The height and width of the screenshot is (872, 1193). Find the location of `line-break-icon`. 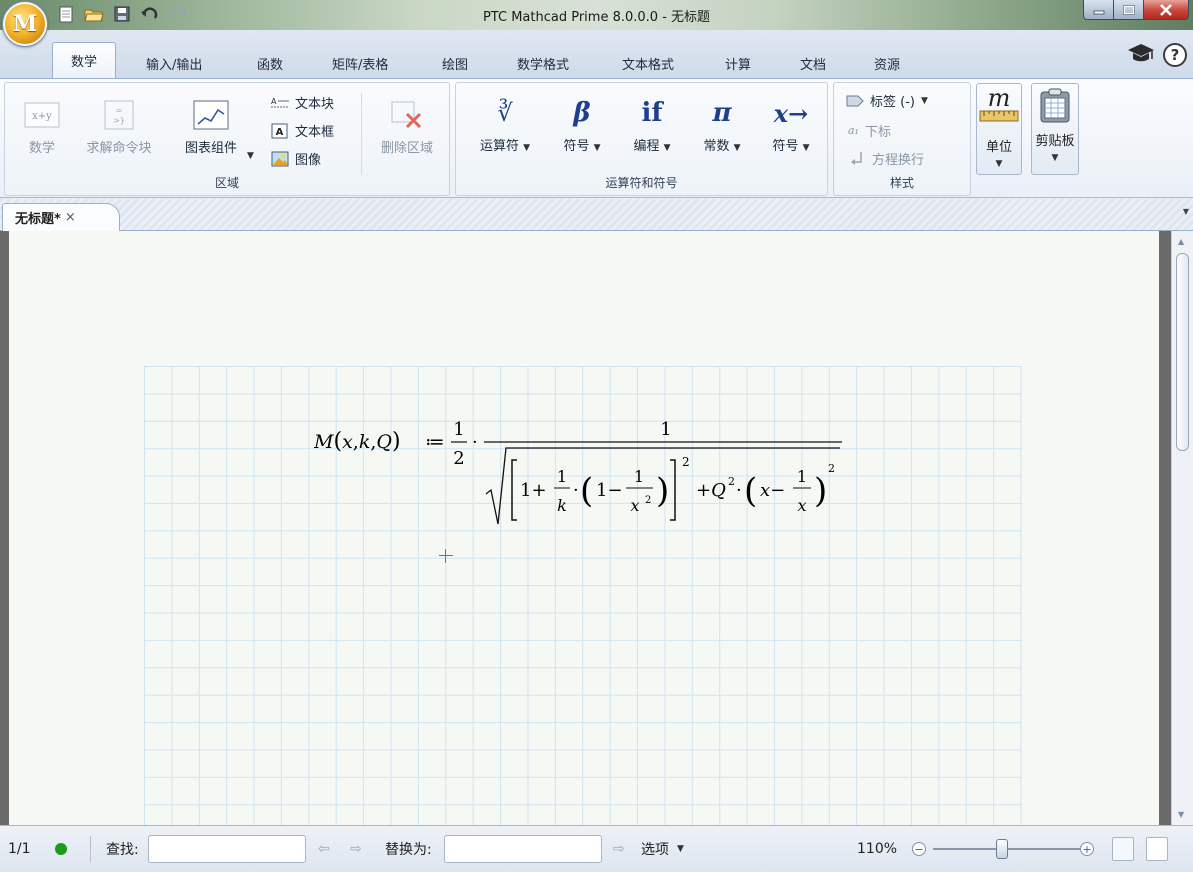

line-break-icon is located at coordinates (857, 159).